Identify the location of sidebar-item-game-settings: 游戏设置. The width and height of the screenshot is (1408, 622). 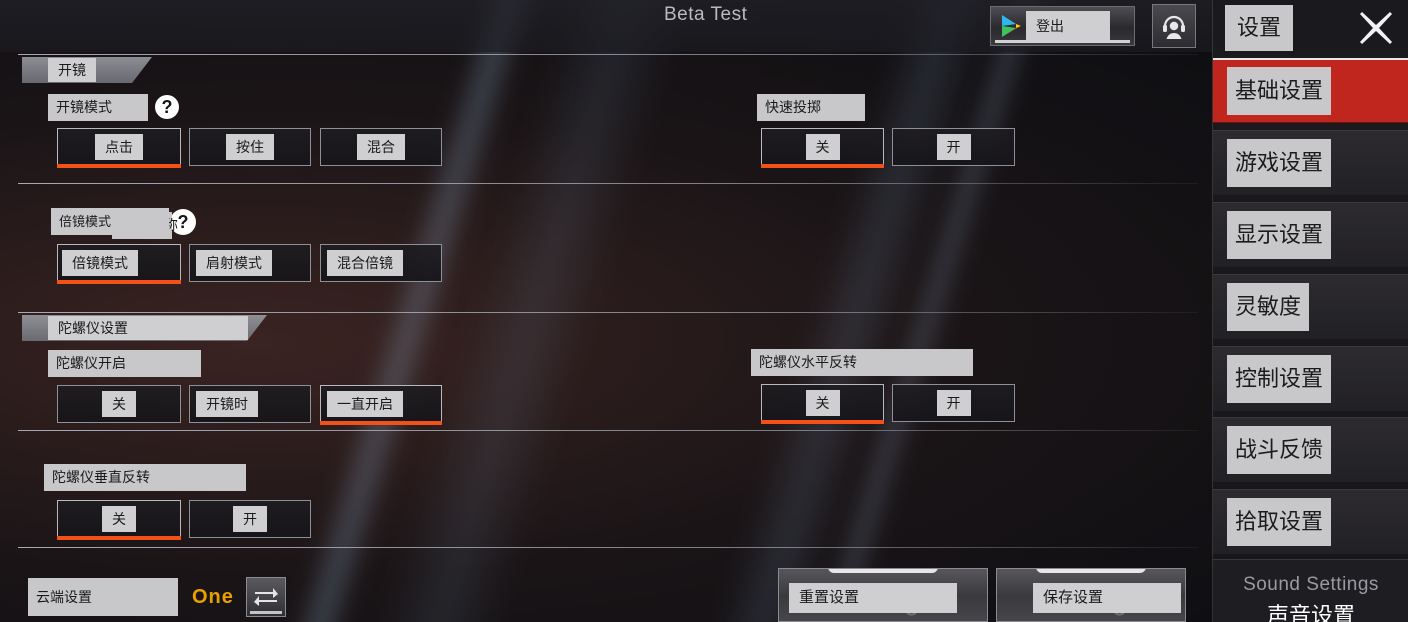
(1310, 162).